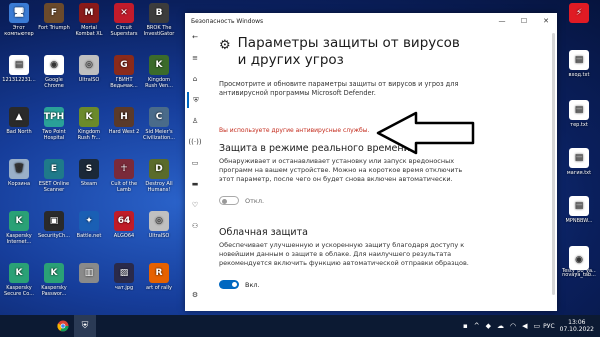  What do you see at coordinates (195, 100) in the screenshot?
I see `shield-icon: ⛨` at bounding box center [195, 100].